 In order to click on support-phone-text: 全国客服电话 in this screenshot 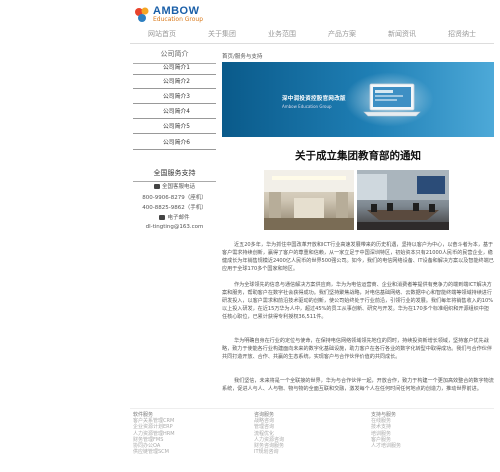, I will do `click(178, 187)`.